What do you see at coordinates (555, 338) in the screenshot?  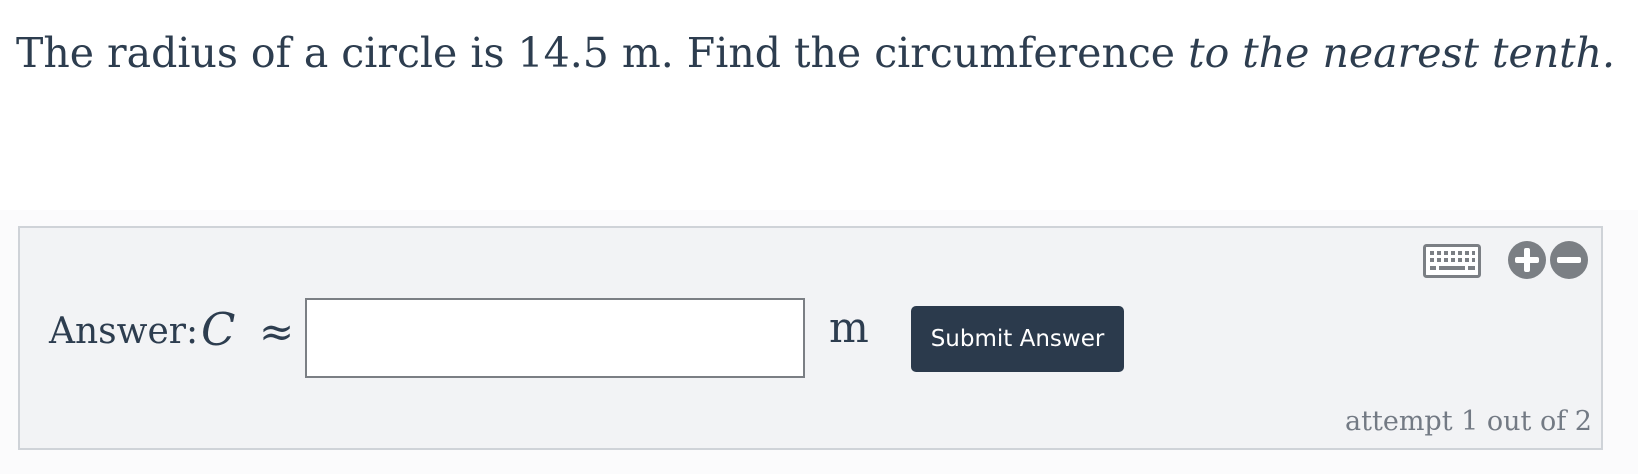 I see `answer-input` at bounding box center [555, 338].